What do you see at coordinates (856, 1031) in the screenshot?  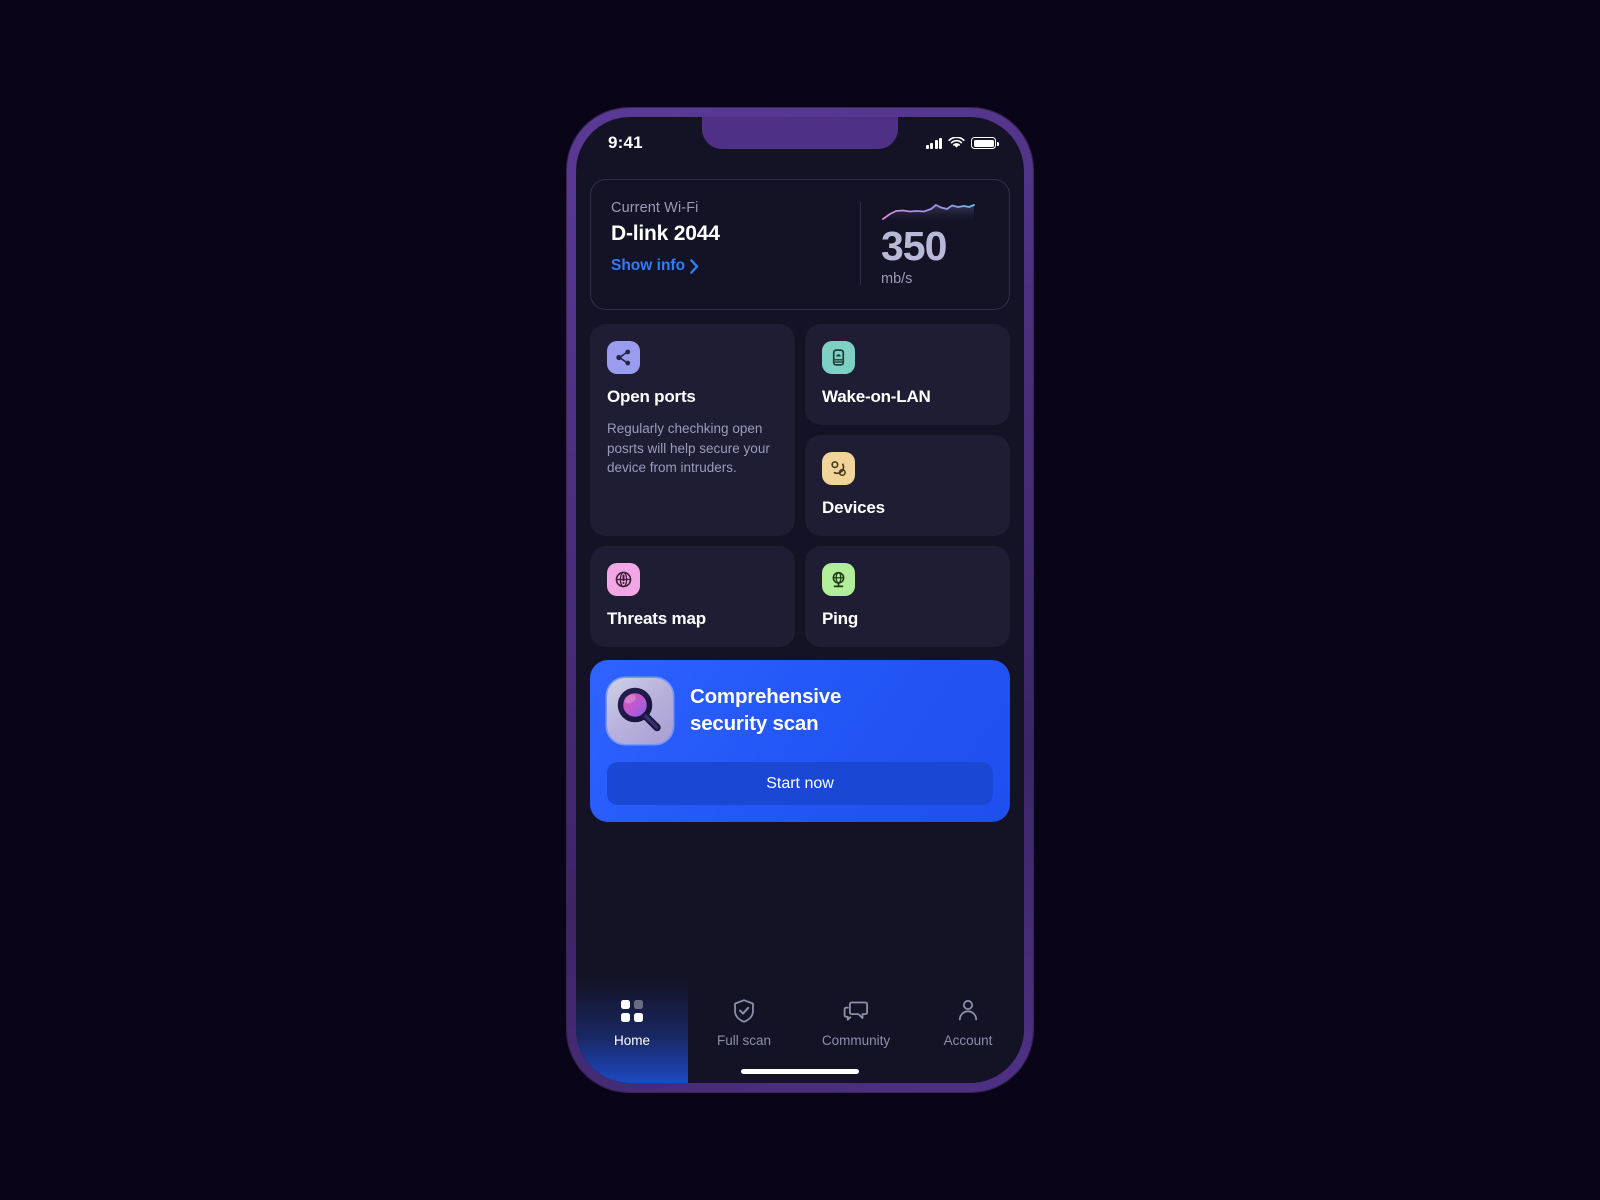 I see `nav-item-community: Community` at bounding box center [856, 1031].